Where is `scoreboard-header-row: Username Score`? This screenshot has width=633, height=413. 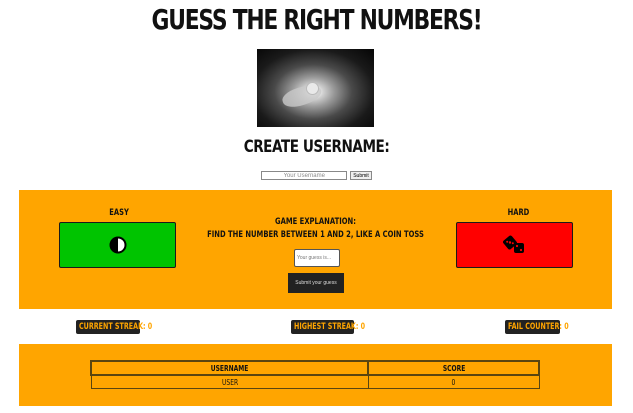
scoreboard-header-row: Username Score is located at coordinates (314, 368).